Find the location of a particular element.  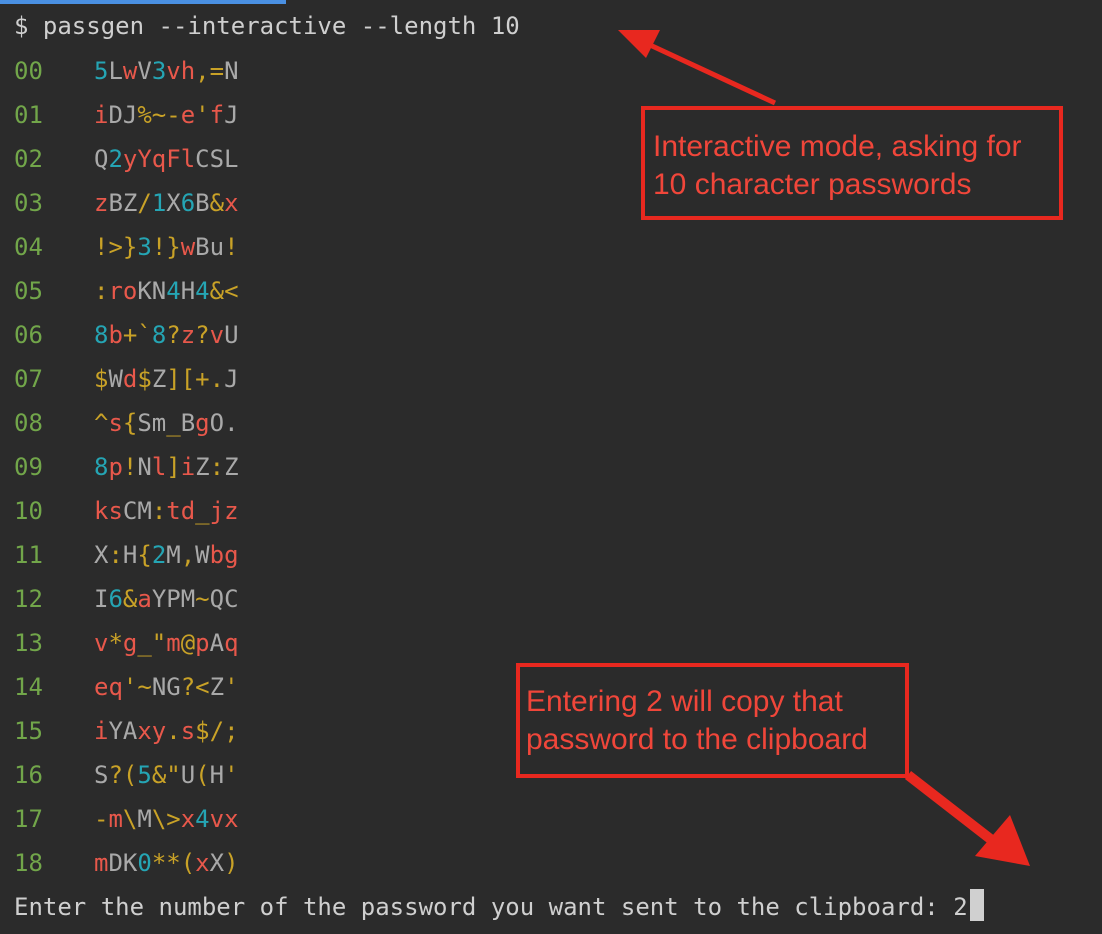

arrow-to-prompt-line is located at coordinates (955, 811).